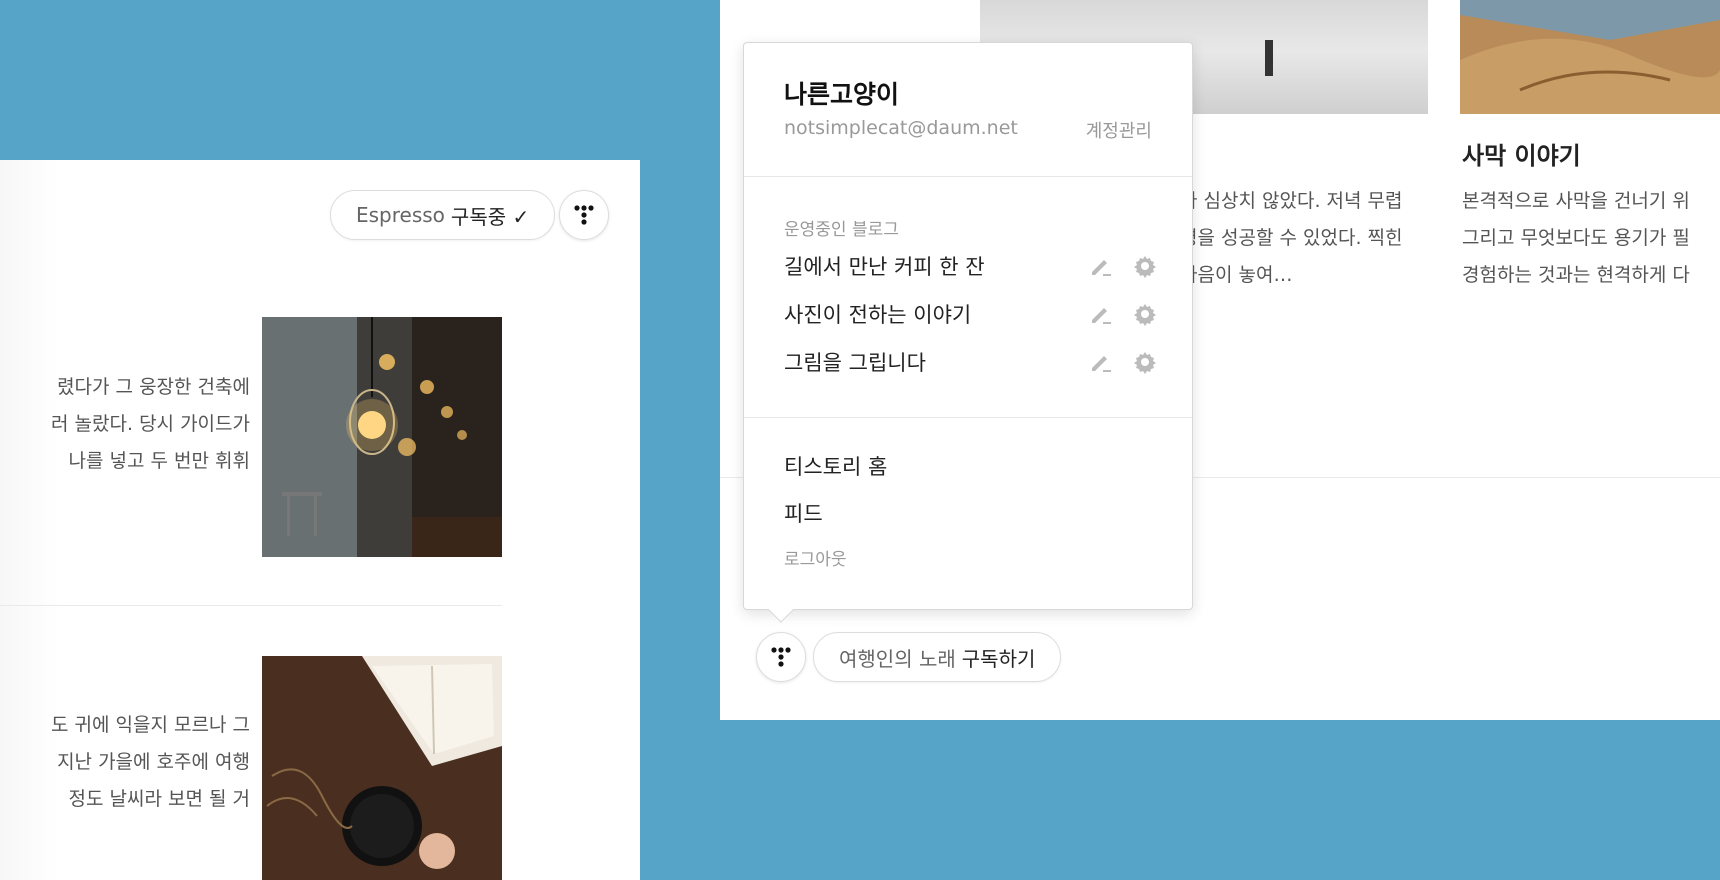 This screenshot has height=880, width=1720. I want to click on excerpt-line: 나를 넣고 두 번만 휘휘, so click(159, 461).